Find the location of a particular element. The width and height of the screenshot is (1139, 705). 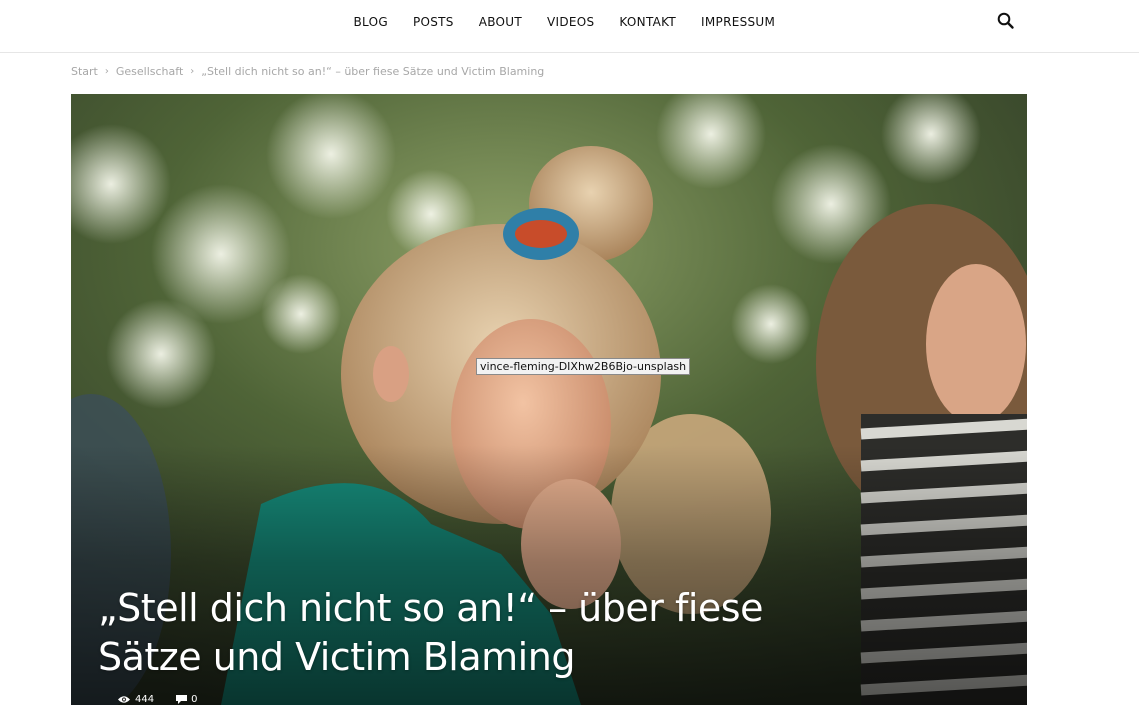

breadcrumb-gesellschaft: Gesellschaft is located at coordinates (149, 71).